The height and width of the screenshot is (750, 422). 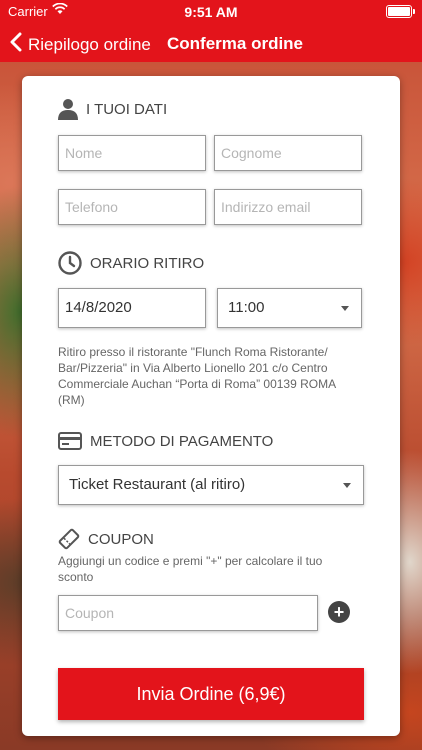 I want to click on payment-method-value: Ticket Restaurant (al ritiro), so click(x=157, y=484).